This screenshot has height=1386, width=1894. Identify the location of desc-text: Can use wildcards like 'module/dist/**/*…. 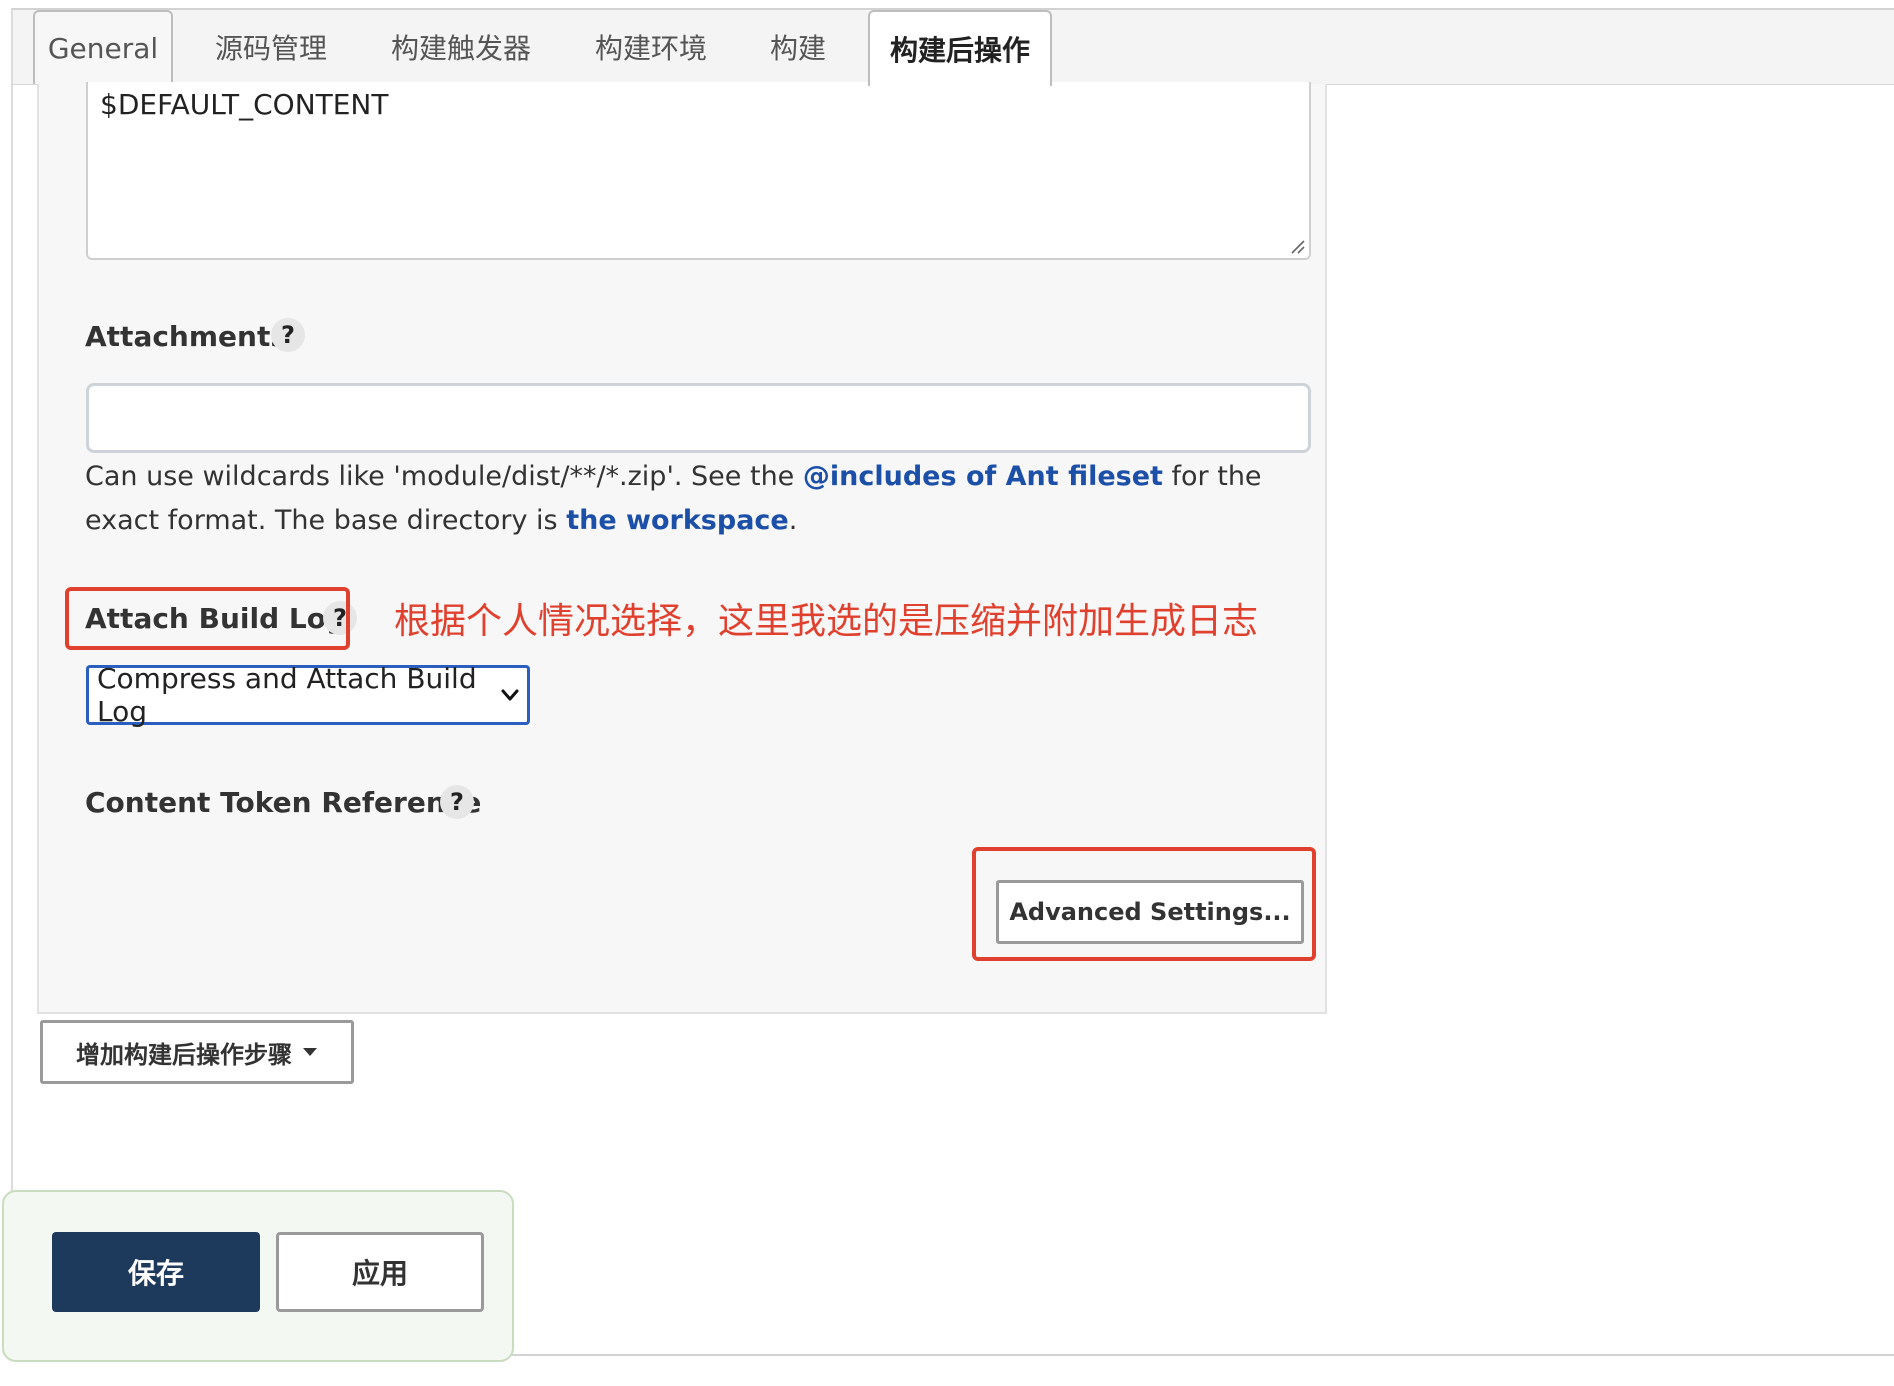
(444, 476).